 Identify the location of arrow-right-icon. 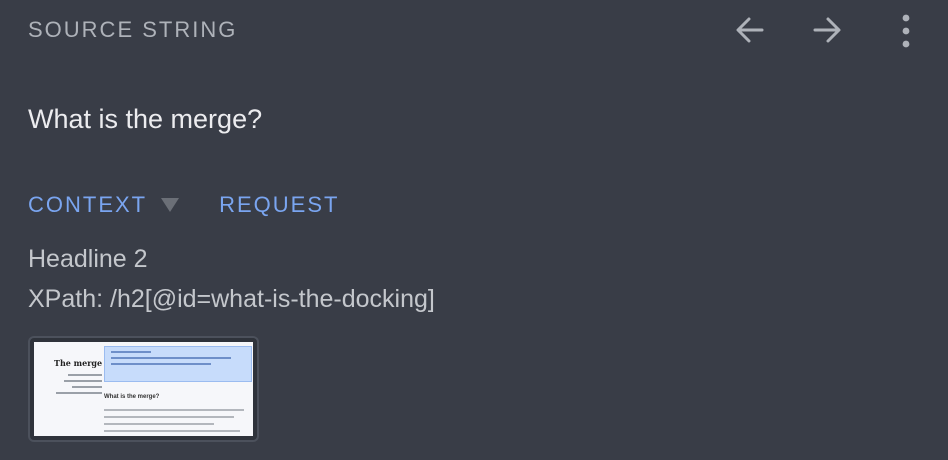
(827, 30).